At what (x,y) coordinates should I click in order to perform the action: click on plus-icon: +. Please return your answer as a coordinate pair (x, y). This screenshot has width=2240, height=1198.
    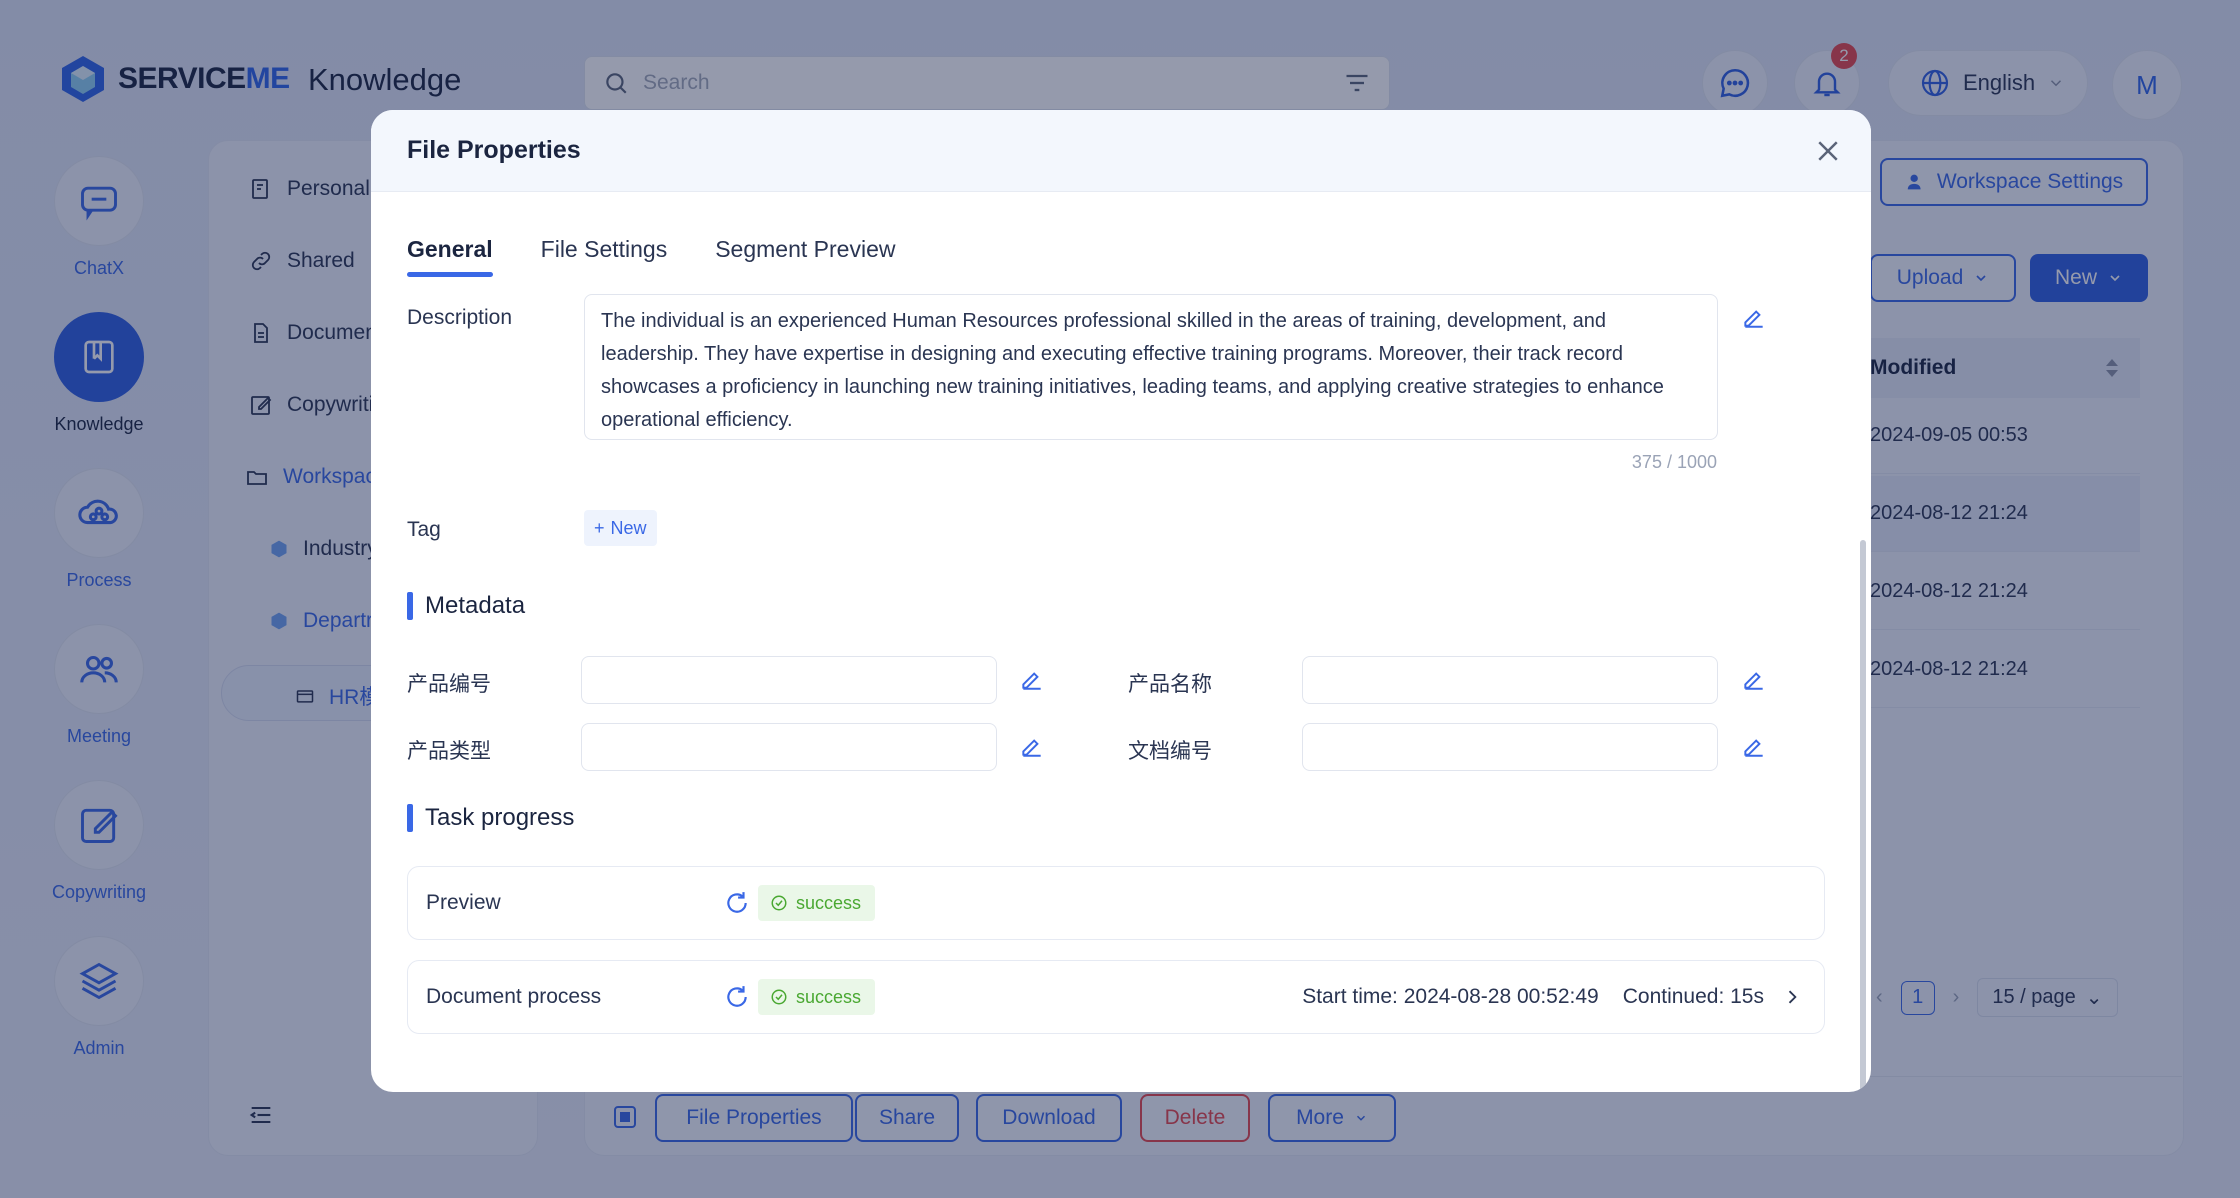
    Looking at the image, I should click on (599, 527).